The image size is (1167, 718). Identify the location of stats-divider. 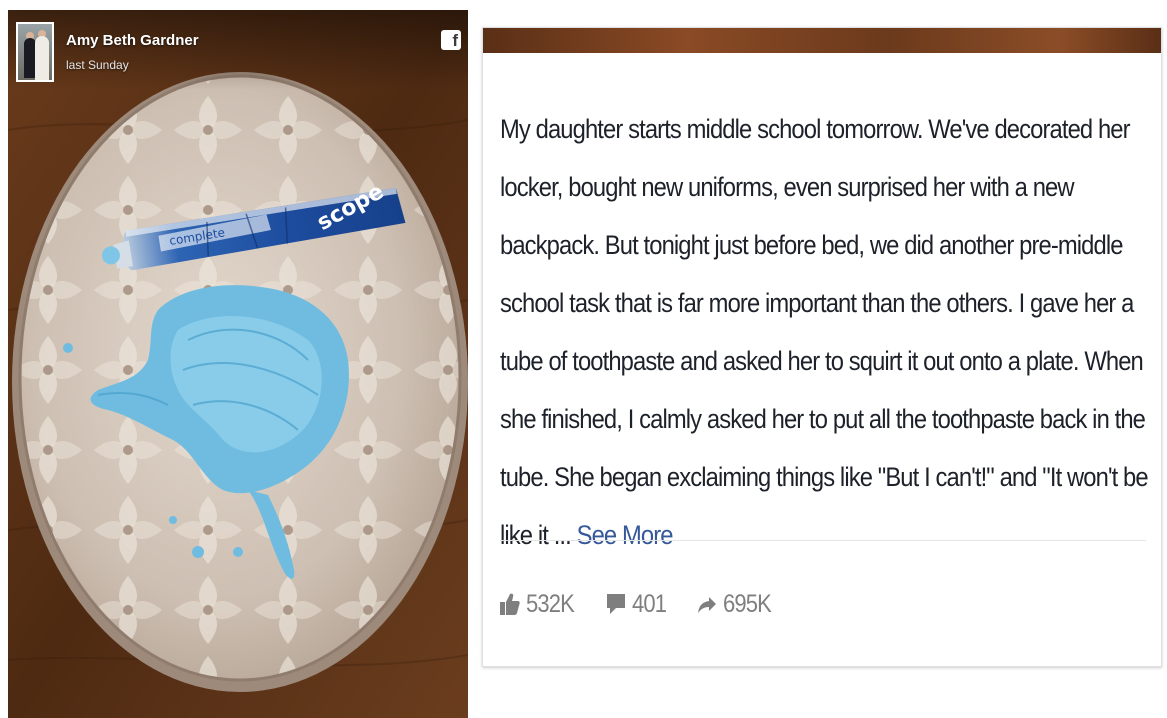
(823, 540).